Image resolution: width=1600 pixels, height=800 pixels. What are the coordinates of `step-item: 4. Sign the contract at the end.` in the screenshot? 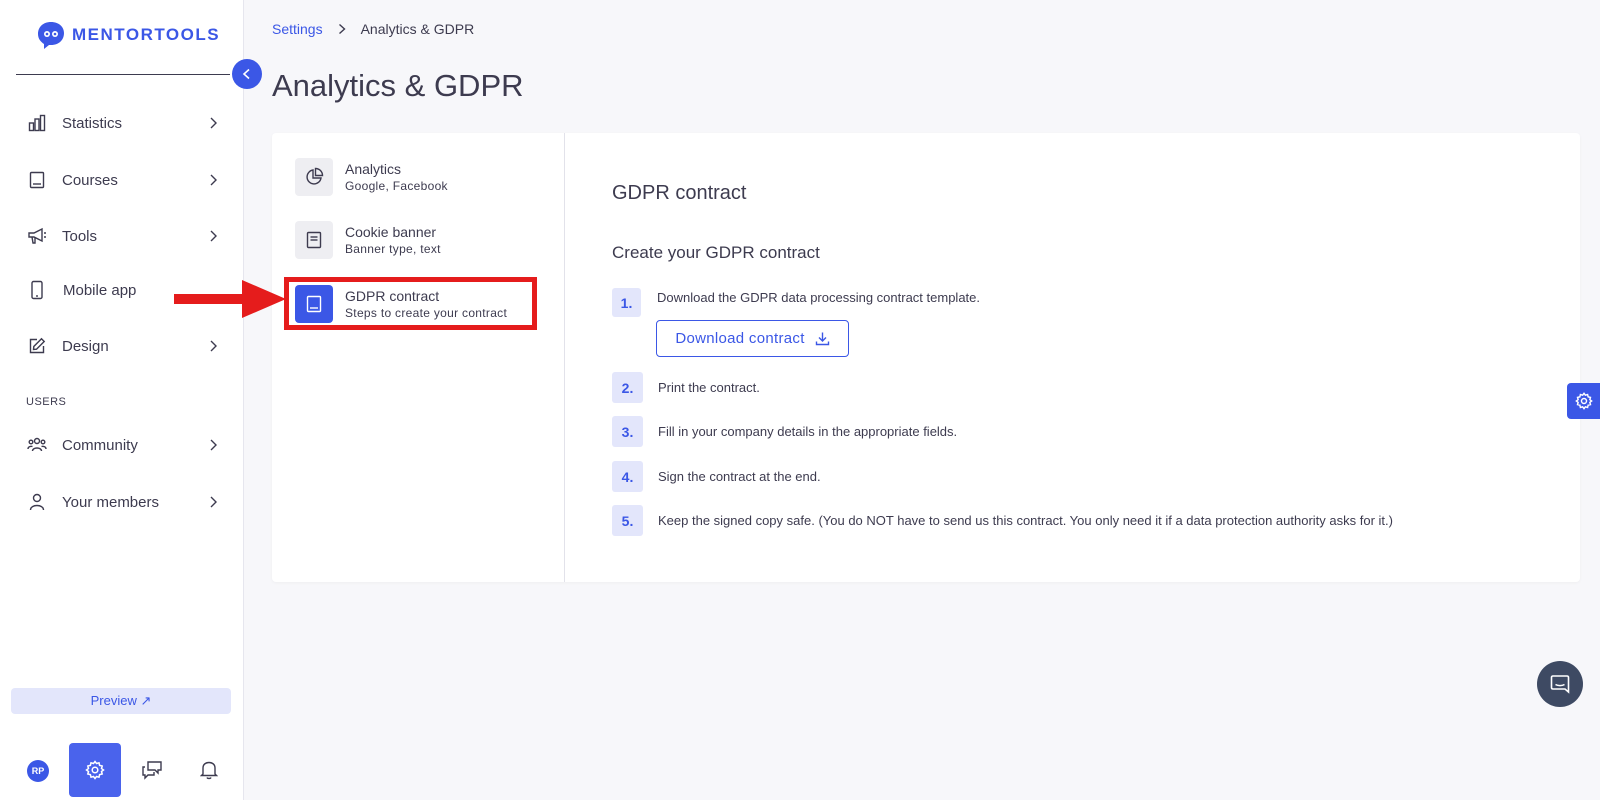 It's located at (716, 476).